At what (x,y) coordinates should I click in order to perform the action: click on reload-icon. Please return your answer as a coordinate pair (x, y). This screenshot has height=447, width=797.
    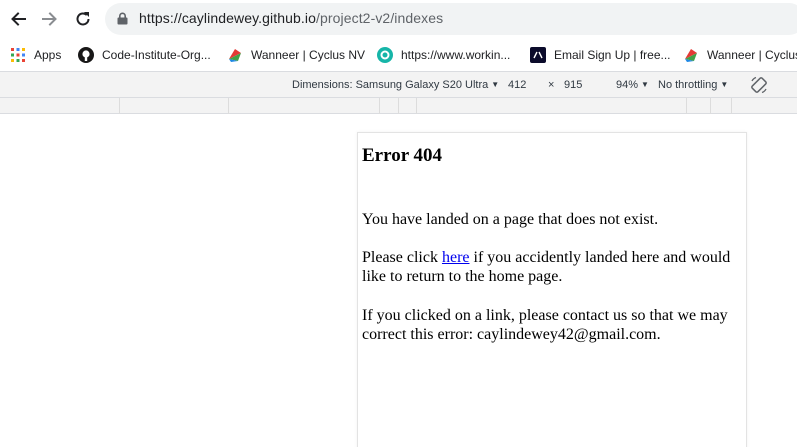
    Looking at the image, I should click on (83, 19).